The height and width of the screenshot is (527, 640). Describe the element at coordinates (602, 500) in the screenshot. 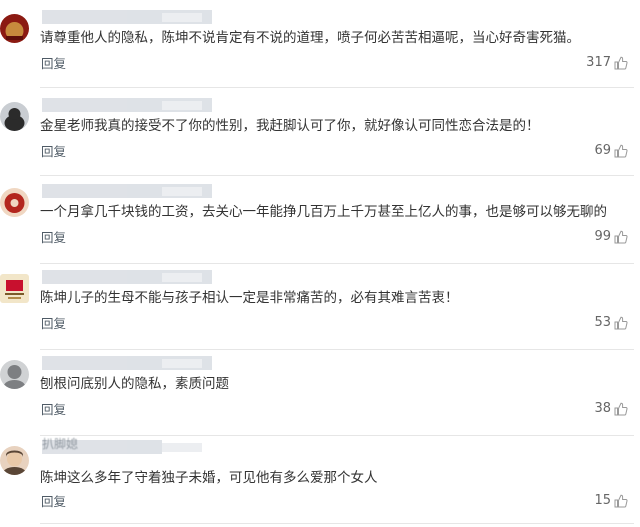

I see `like-count: 15` at that location.